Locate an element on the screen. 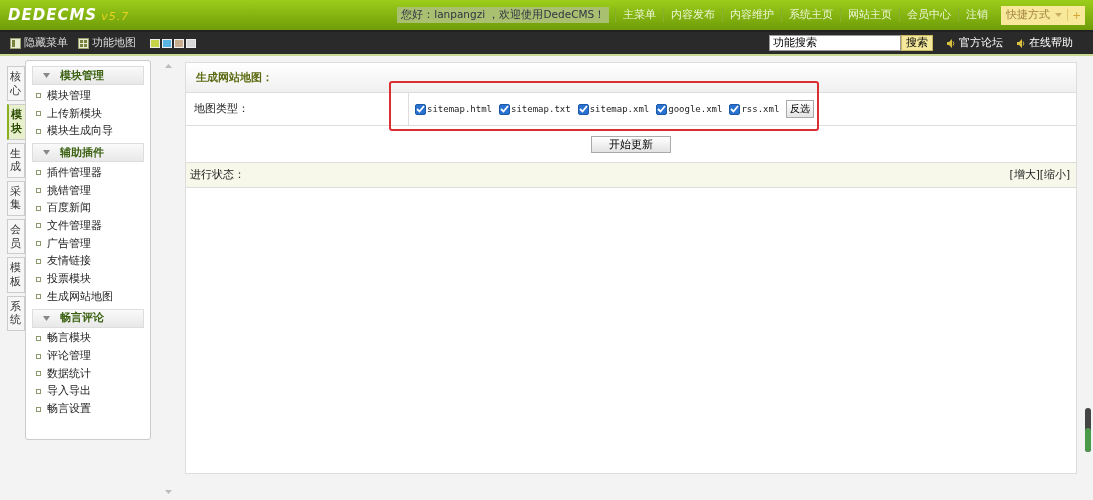  search-field: 功能搜索 is located at coordinates (835, 43).